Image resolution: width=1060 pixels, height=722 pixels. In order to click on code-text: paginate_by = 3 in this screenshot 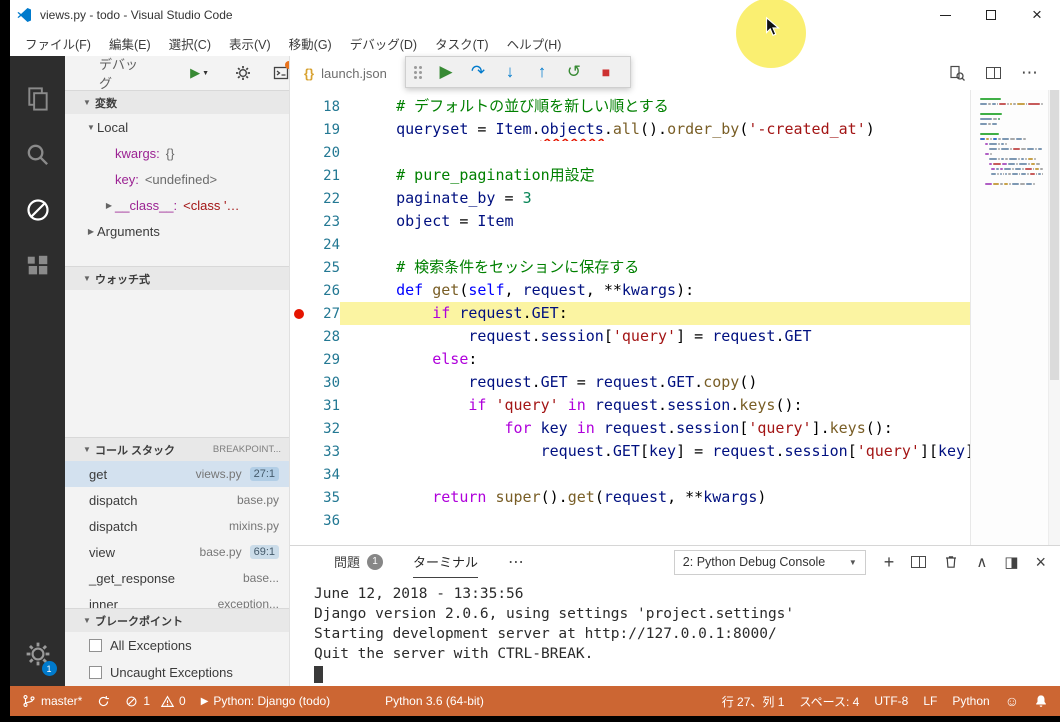, I will do `click(655, 198)`.